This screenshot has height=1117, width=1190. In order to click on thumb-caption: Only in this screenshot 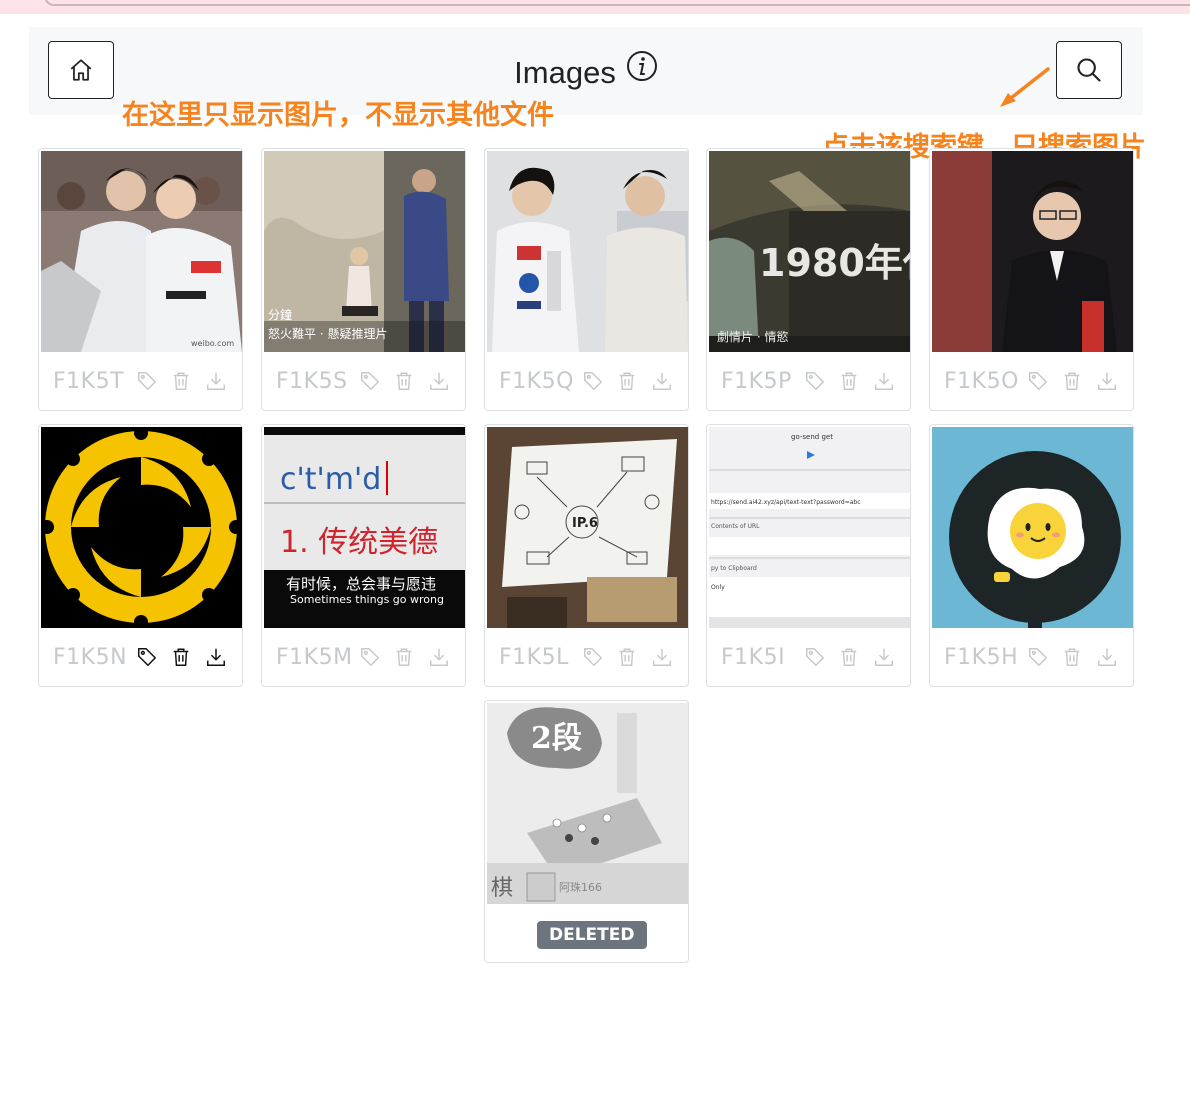, I will do `click(718, 587)`.